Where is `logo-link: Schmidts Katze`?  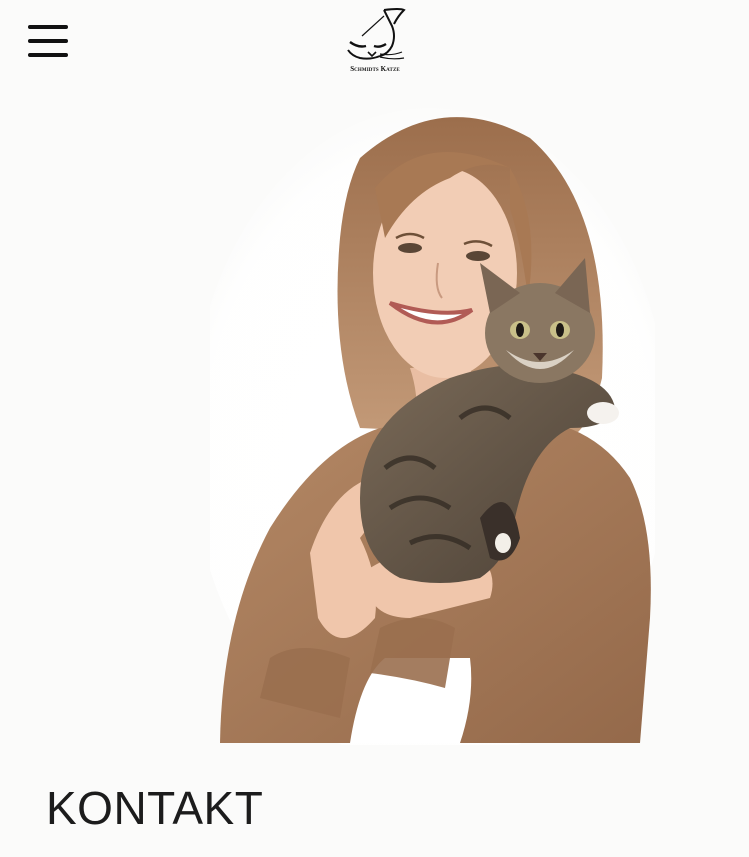
logo-link: Schmidts Katze is located at coordinates (375, 44).